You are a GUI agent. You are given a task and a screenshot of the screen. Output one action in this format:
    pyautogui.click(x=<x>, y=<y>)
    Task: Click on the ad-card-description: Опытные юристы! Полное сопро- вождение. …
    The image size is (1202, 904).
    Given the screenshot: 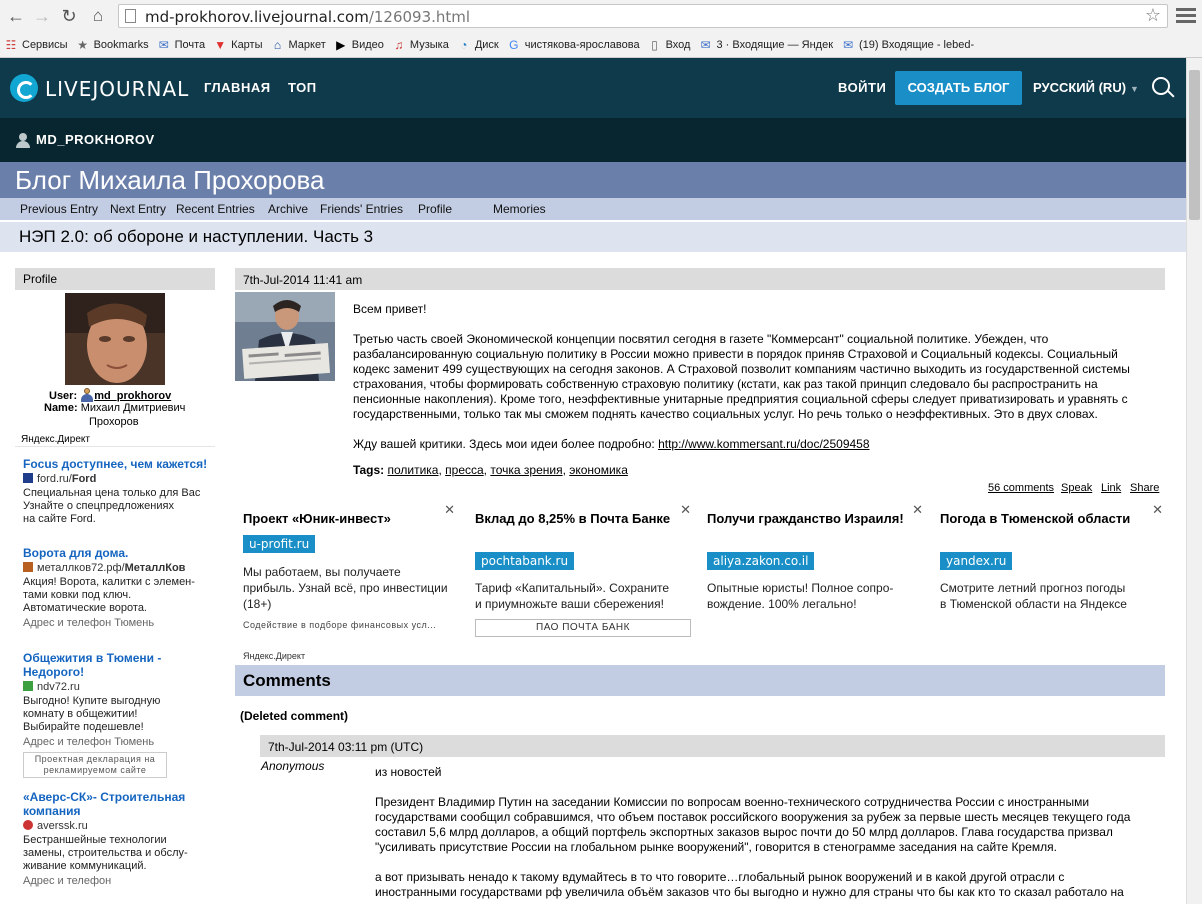 What is the action you would take?
    pyautogui.click(x=814, y=596)
    